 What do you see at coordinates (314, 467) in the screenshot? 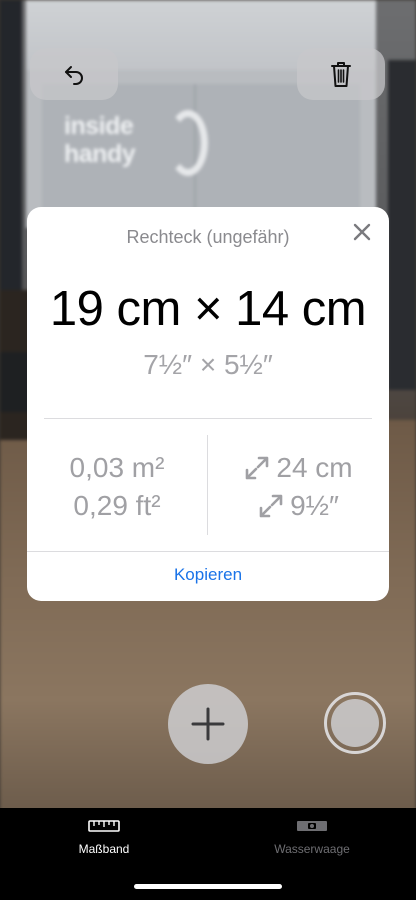
I see `diagonal-metric: 24 cm` at bounding box center [314, 467].